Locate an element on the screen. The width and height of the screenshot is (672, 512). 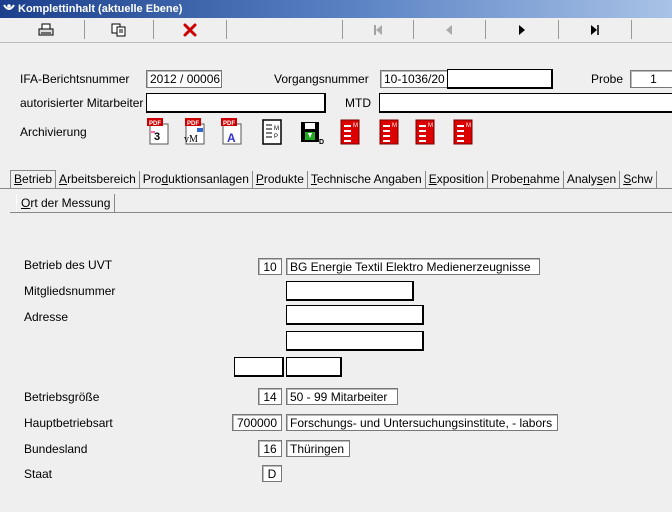
pdf-a-icon: PDF A is located at coordinates (232, 132).